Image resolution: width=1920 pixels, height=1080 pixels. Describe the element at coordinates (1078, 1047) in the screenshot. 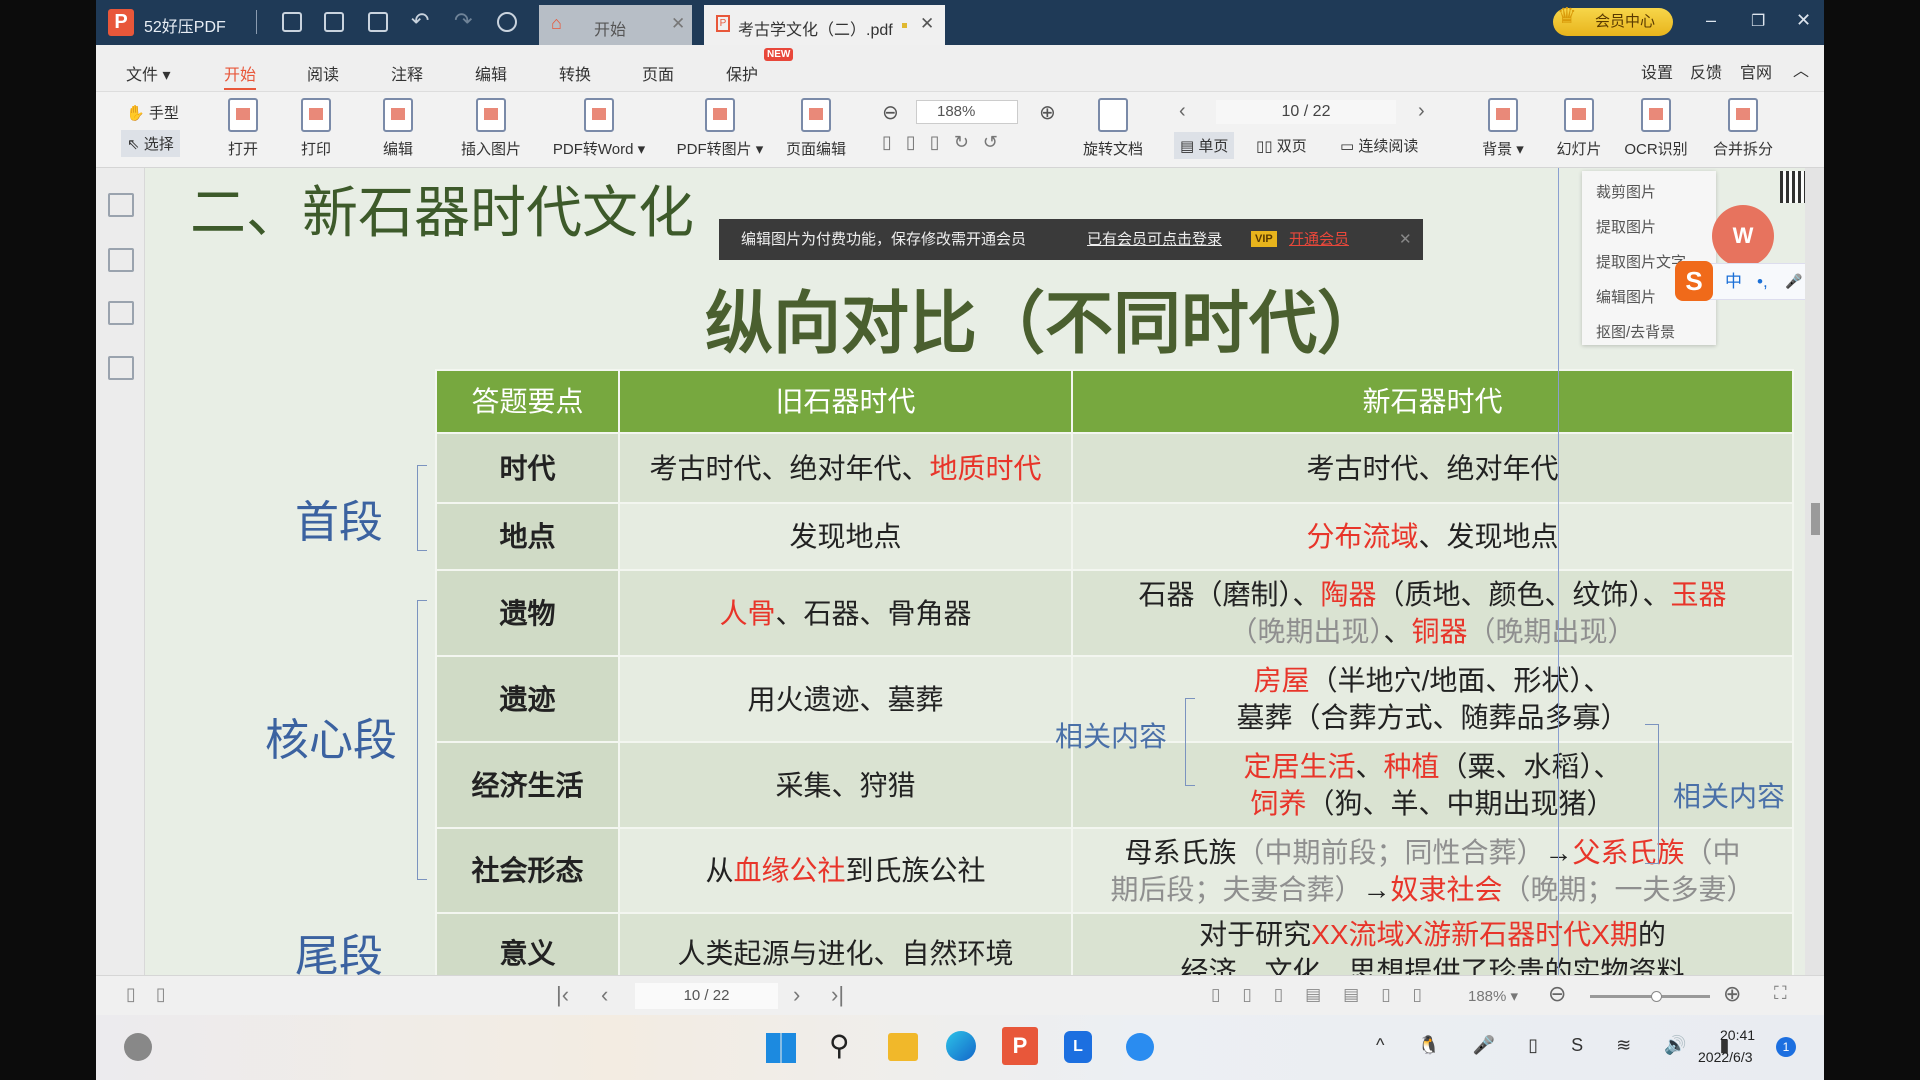

I see `lenovo-app-icon: L` at that location.